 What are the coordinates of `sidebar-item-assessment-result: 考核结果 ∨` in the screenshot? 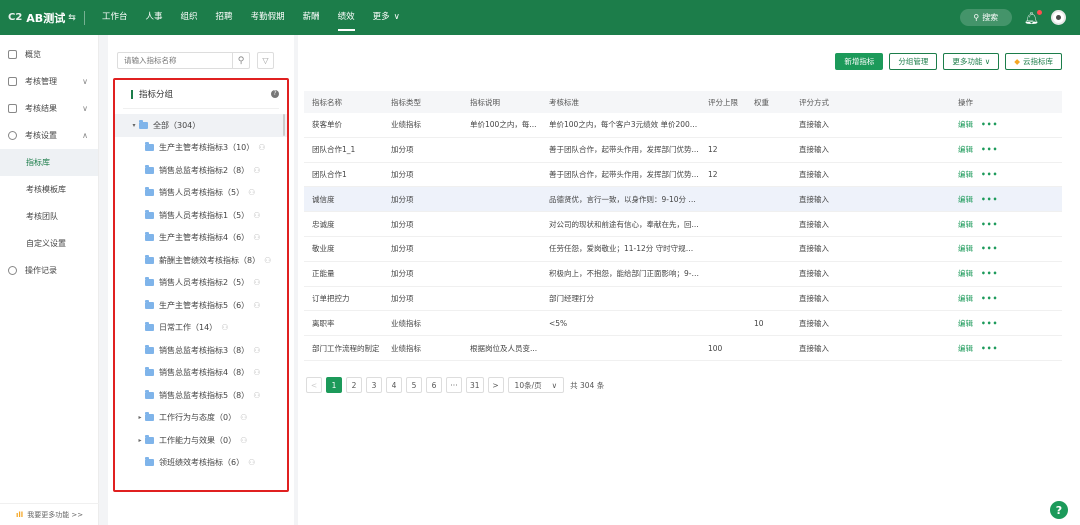 It's located at (49, 108).